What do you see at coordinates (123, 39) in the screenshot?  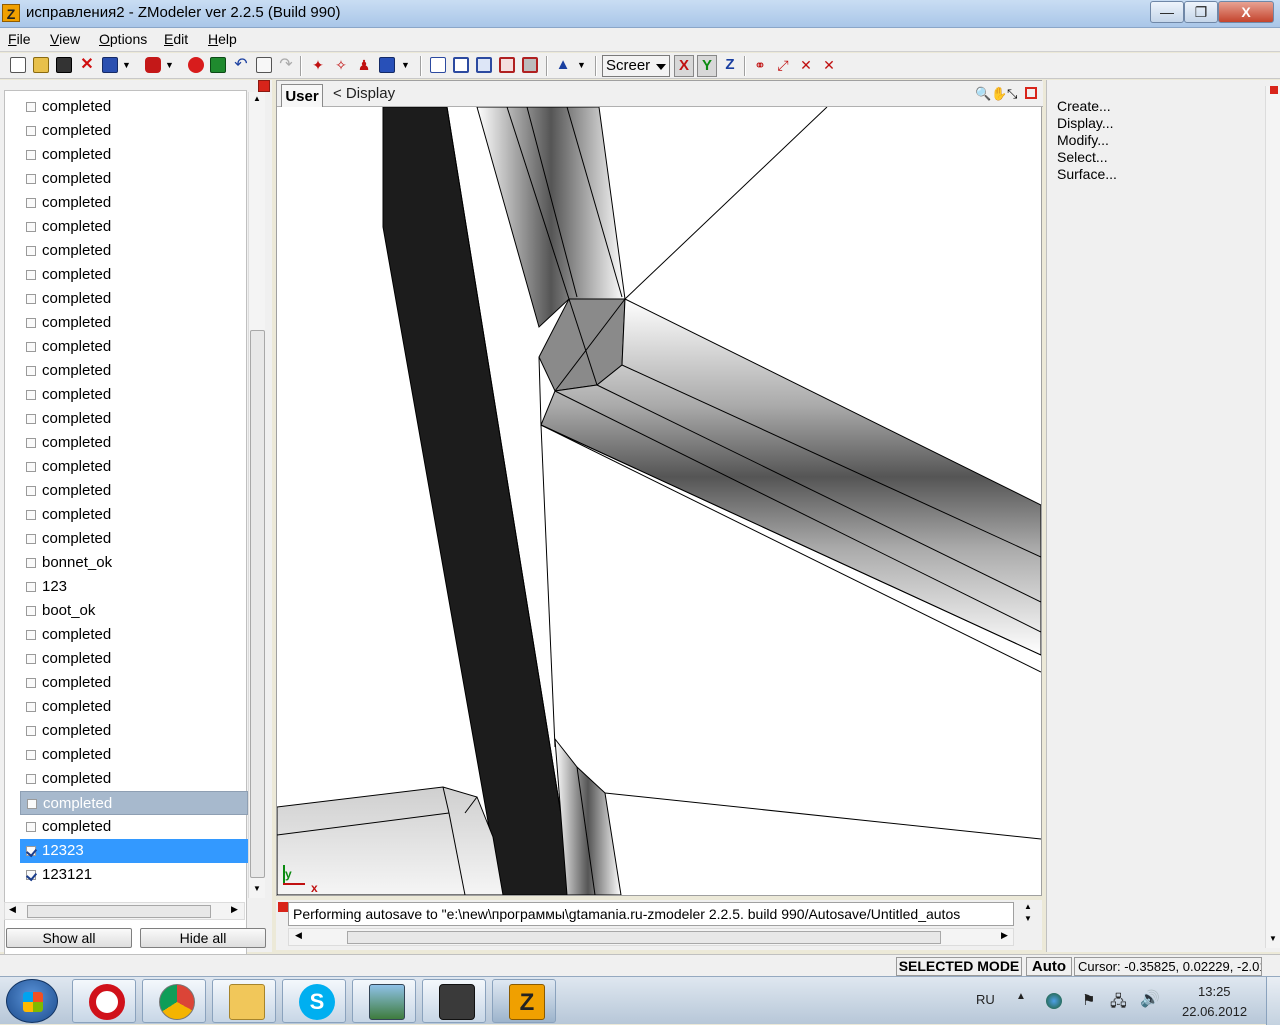 I see `menu-options: Options` at bounding box center [123, 39].